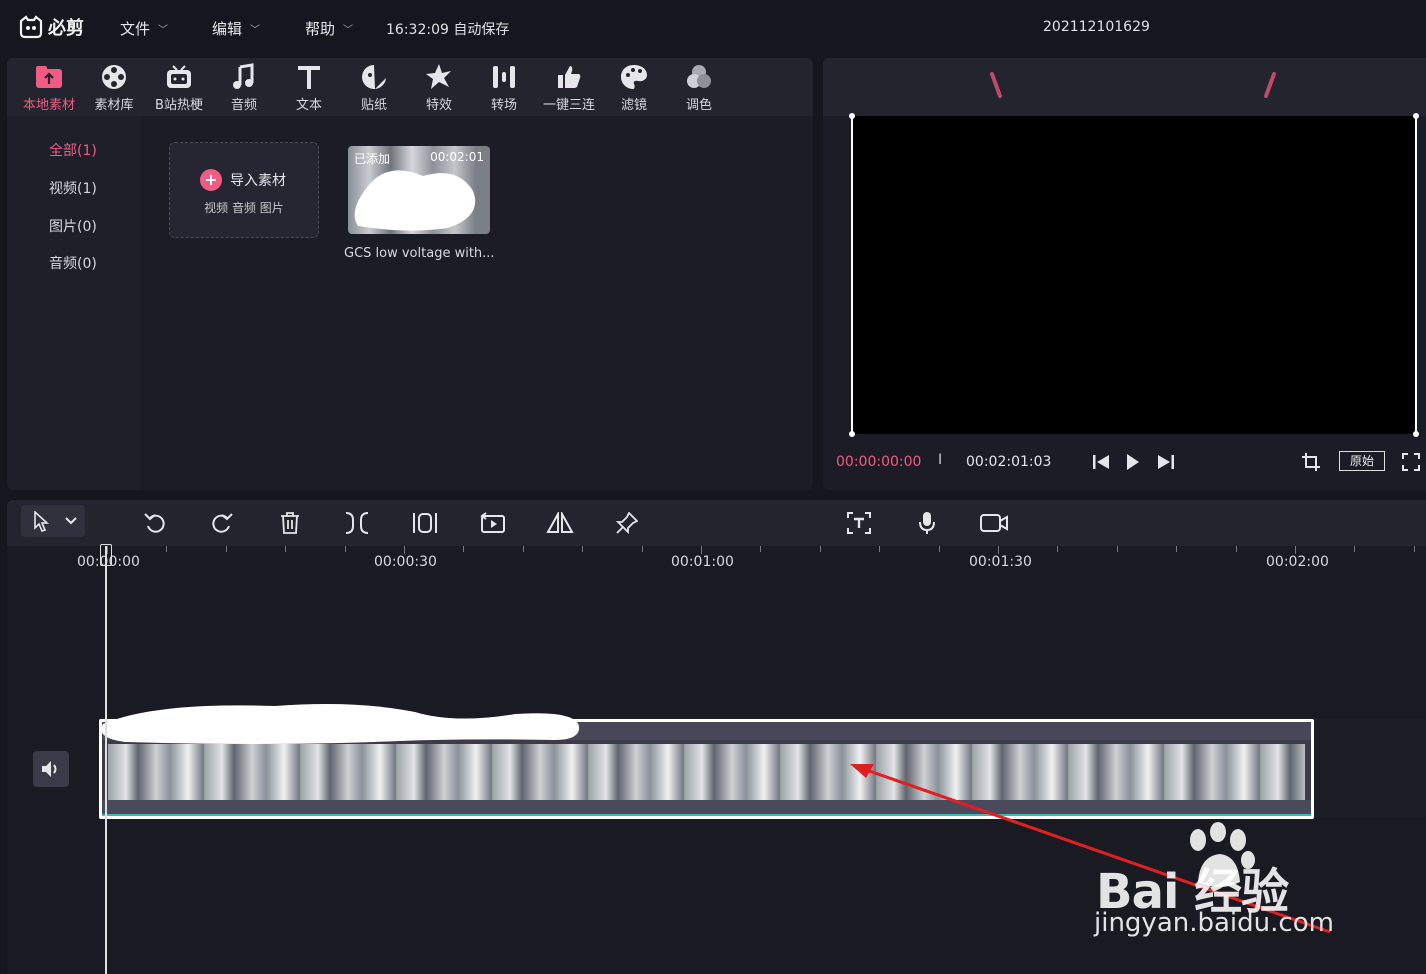  I want to click on microphone-icon, so click(927, 523).